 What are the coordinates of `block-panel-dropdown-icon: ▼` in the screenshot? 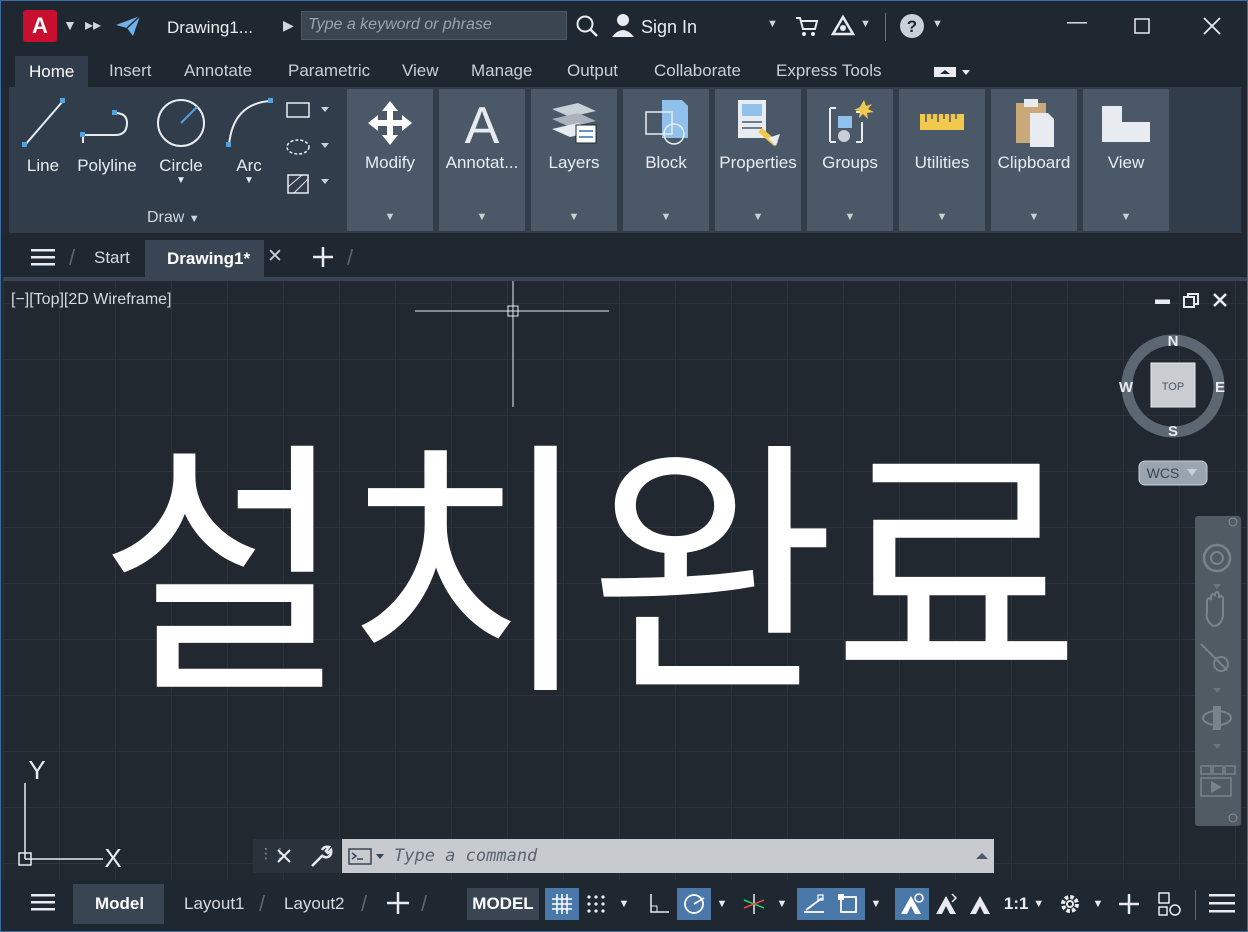 It's located at (666, 217).